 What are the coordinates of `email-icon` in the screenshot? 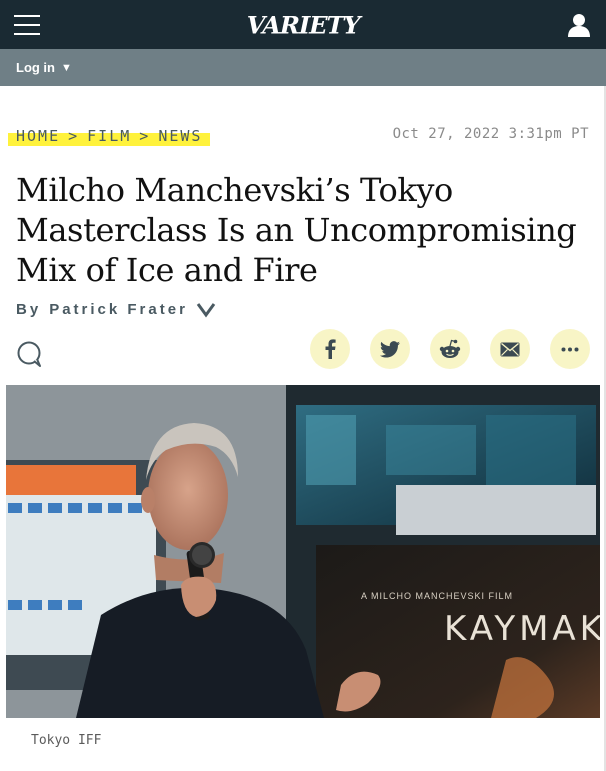 It's located at (510, 349).